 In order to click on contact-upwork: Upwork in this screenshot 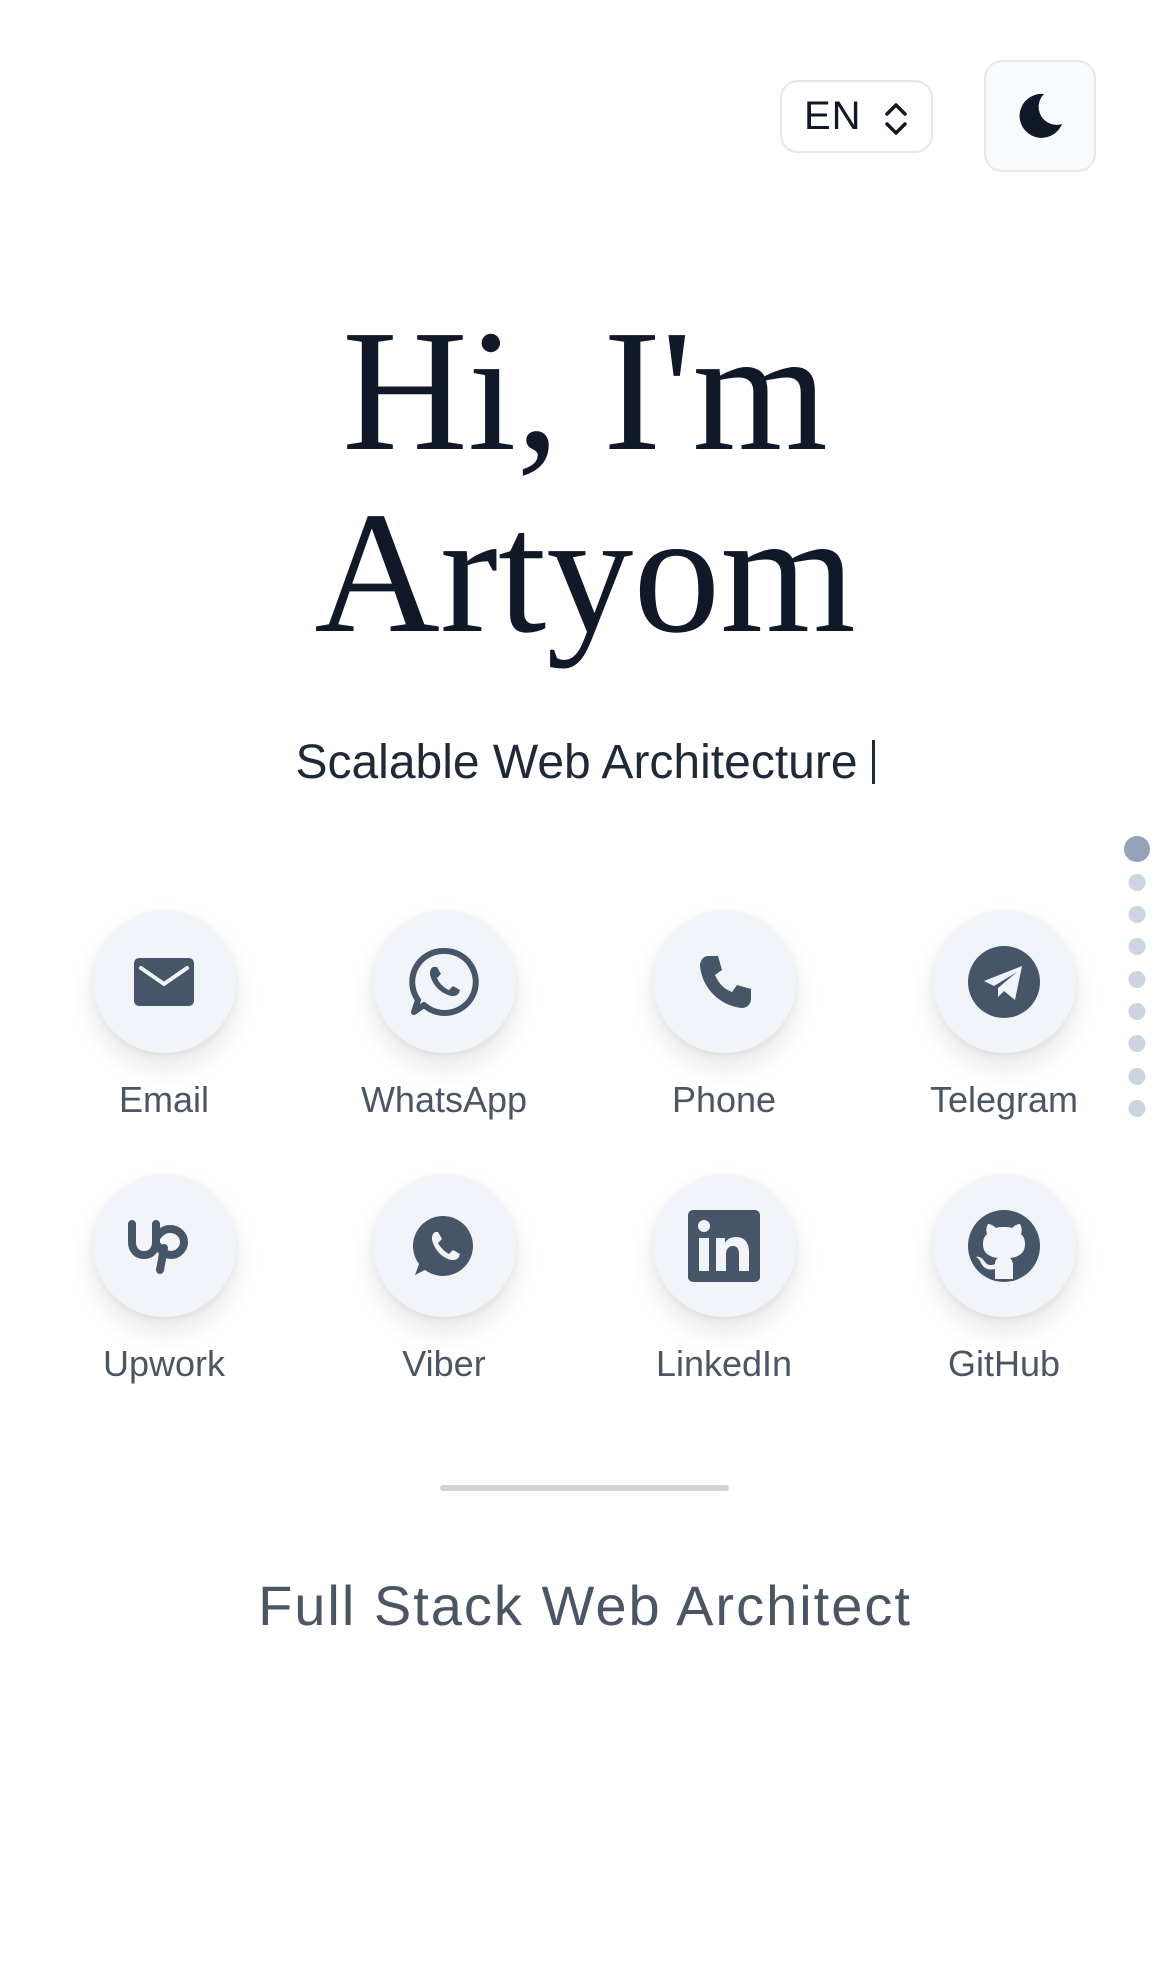, I will do `click(164, 1279)`.